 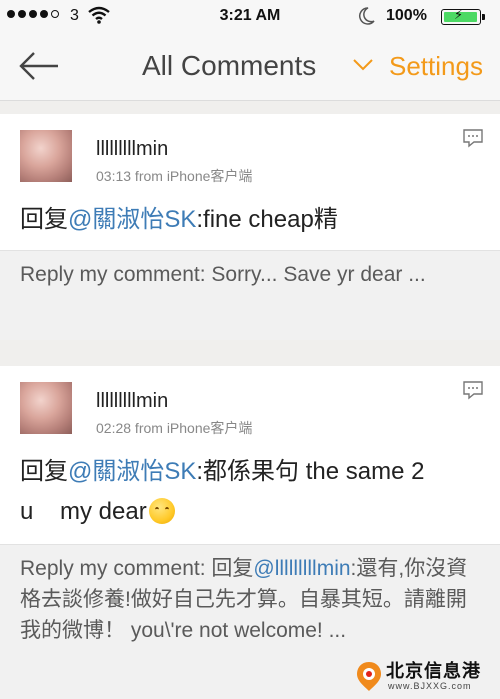 I want to click on comment-line: 回复@關淑怡SK:都係果句 the same 2, so click(x=222, y=472).